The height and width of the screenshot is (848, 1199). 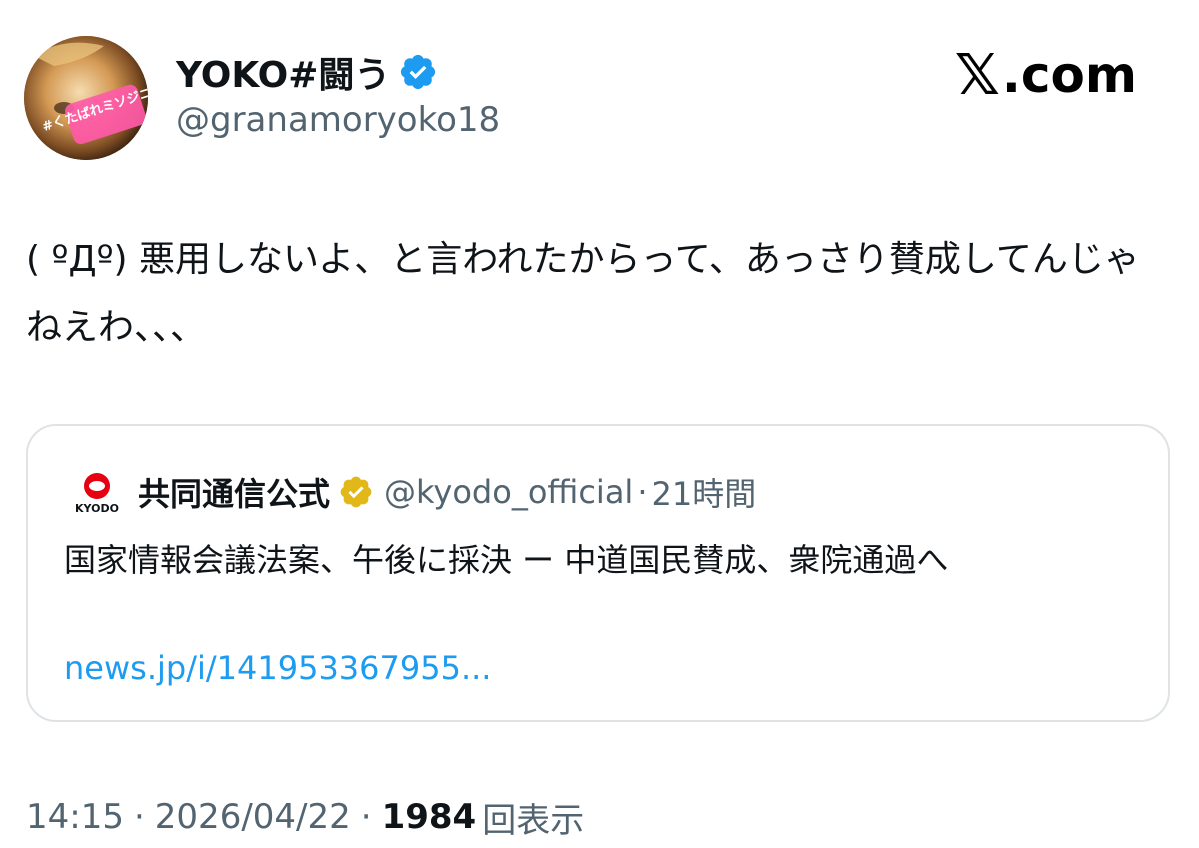 I want to click on quote-header: KYODO 共同通信公式 @kyodo_official · 21時間, so click(x=412, y=492).